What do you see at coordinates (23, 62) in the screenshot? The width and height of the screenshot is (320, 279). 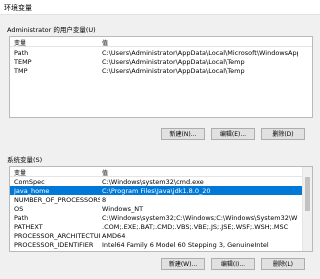 I see `variable-name: TEMP` at bounding box center [23, 62].